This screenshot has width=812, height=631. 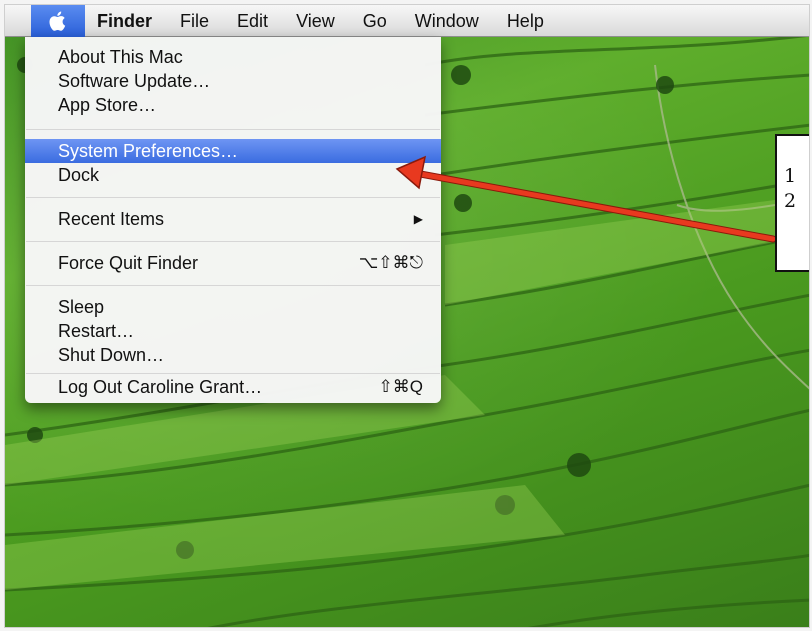 I want to click on menu-item-label: Recent Items, so click(x=111, y=219).